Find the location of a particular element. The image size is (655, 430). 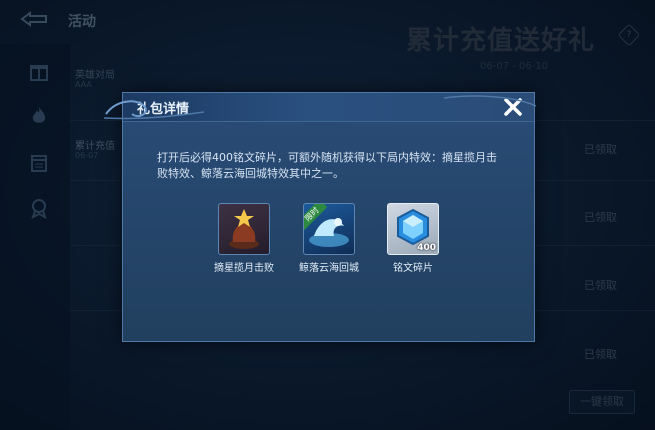

inscription-shard-icon: 400 is located at coordinates (413, 229).